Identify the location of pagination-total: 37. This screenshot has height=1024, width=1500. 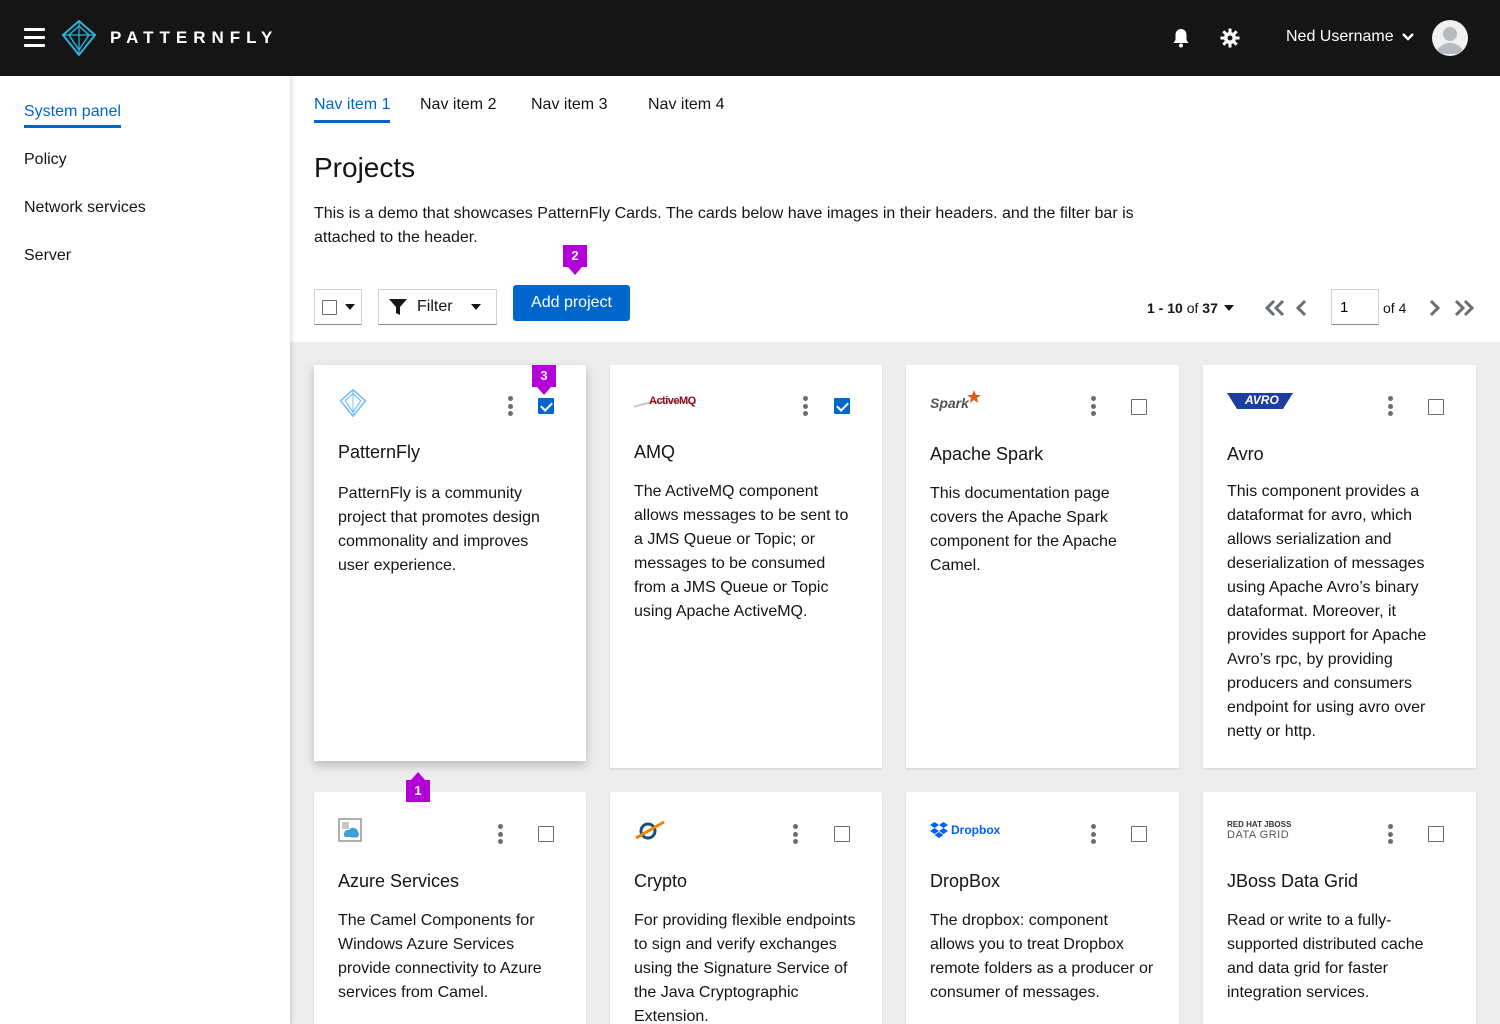
(1210, 308).